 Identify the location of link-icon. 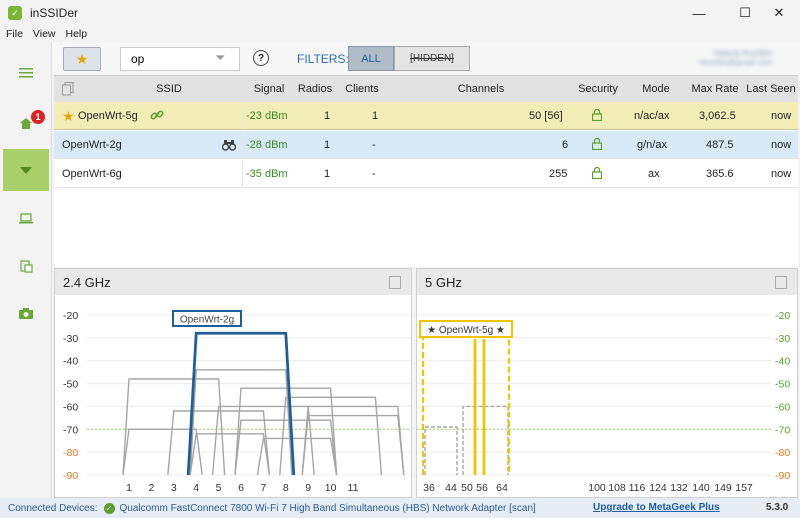
(157, 115).